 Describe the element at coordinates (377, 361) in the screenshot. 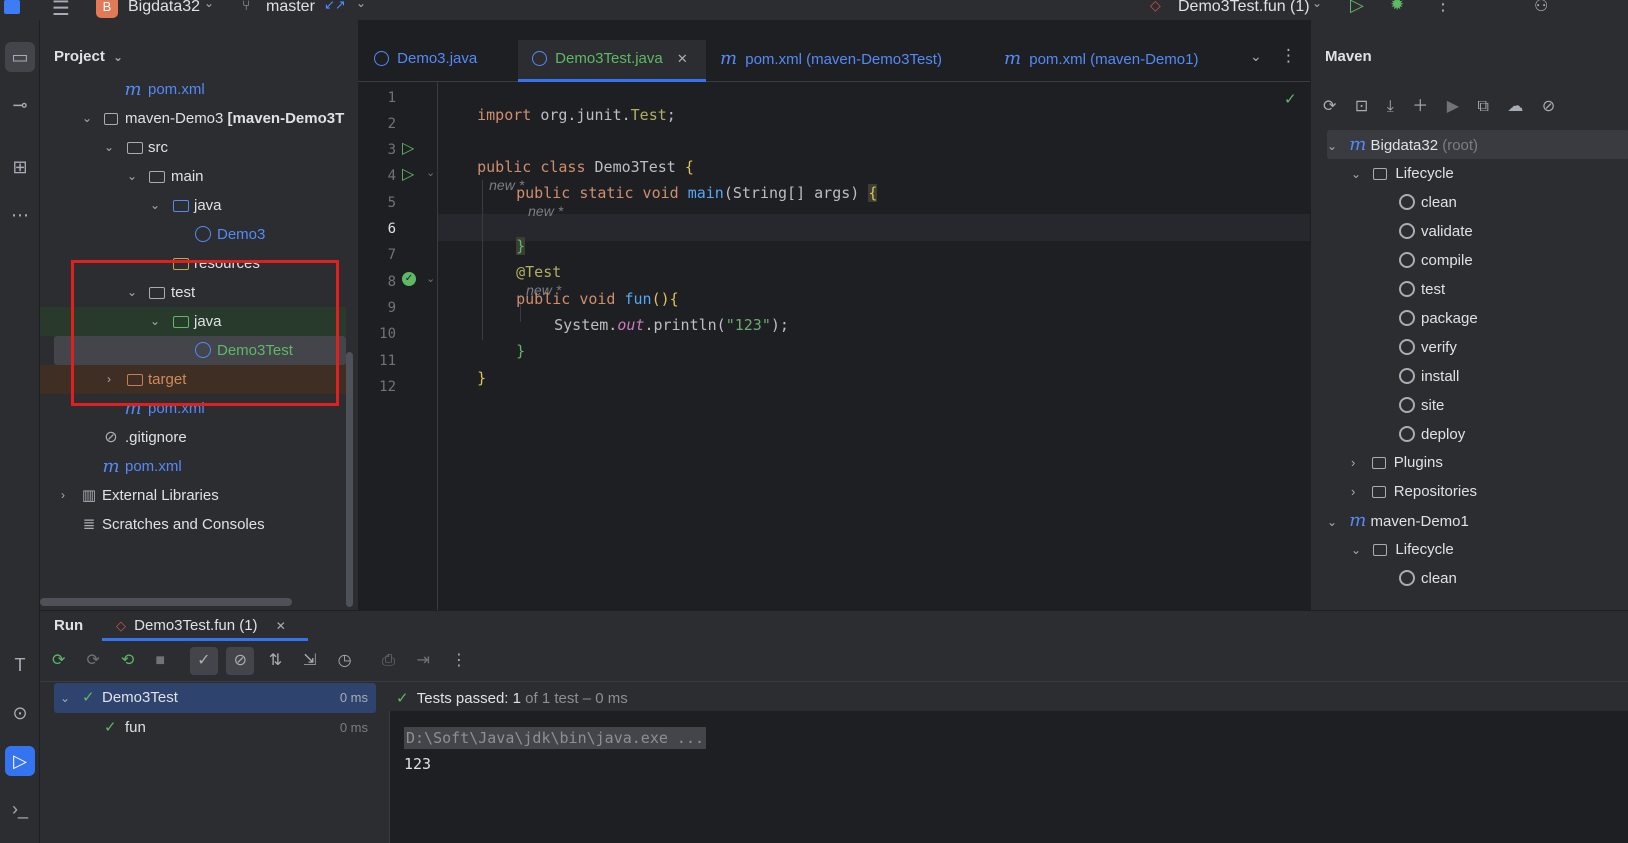

I see `line-number: 11` at that location.